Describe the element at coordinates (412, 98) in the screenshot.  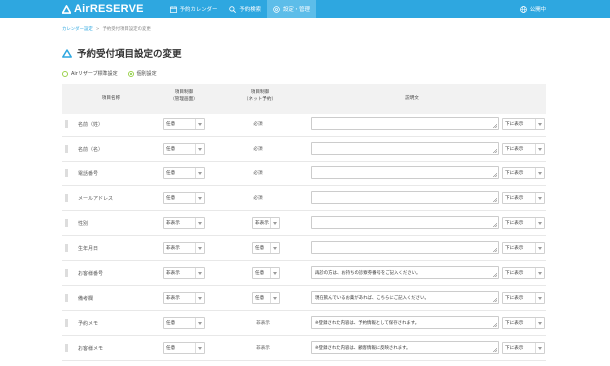
I see `header-desc: 説明文` at that location.